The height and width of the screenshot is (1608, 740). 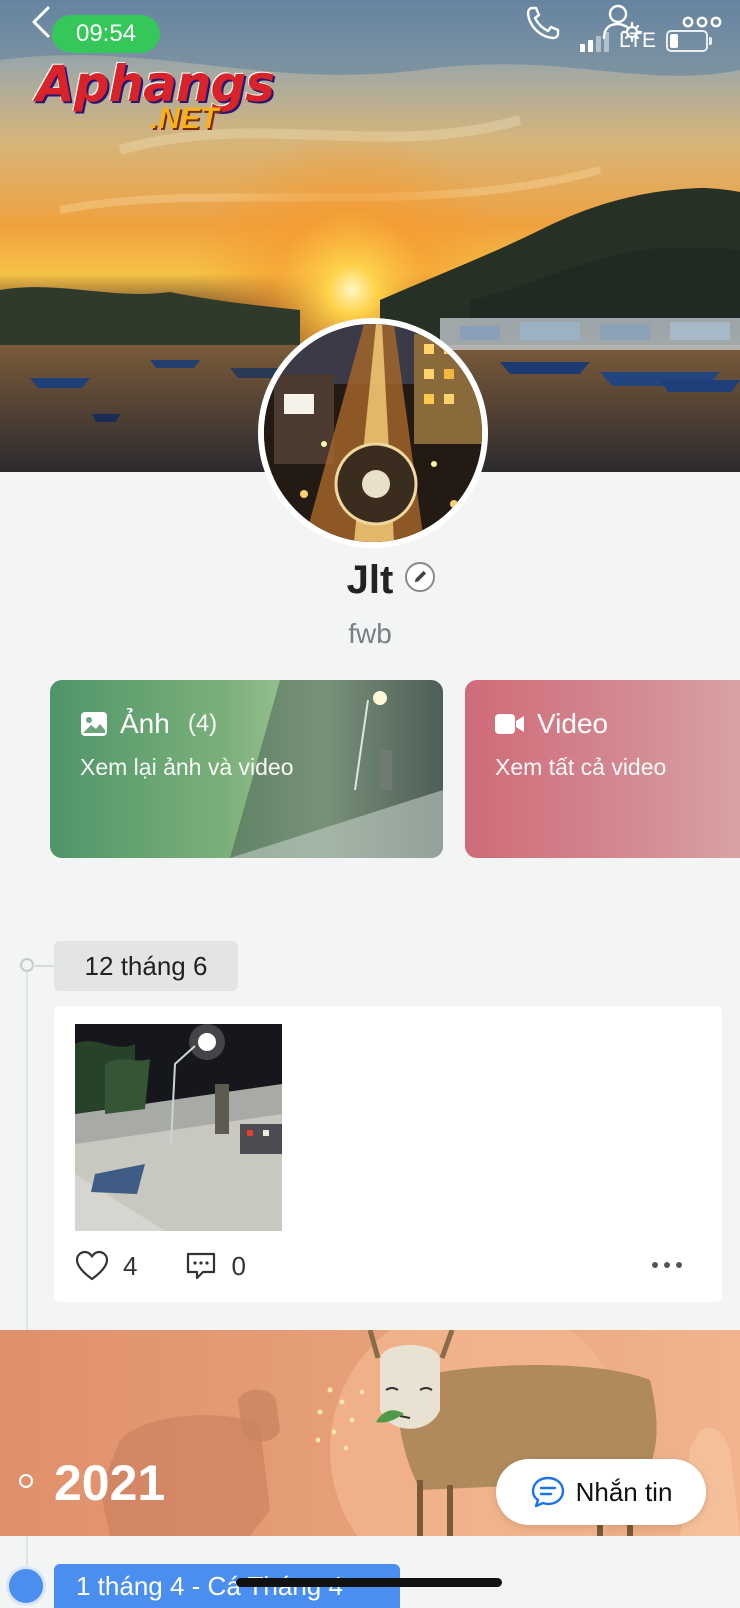 What do you see at coordinates (547, 1492) in the screenshot?
I see `chat-bubble-icon` at bounding box center [547, 1492].